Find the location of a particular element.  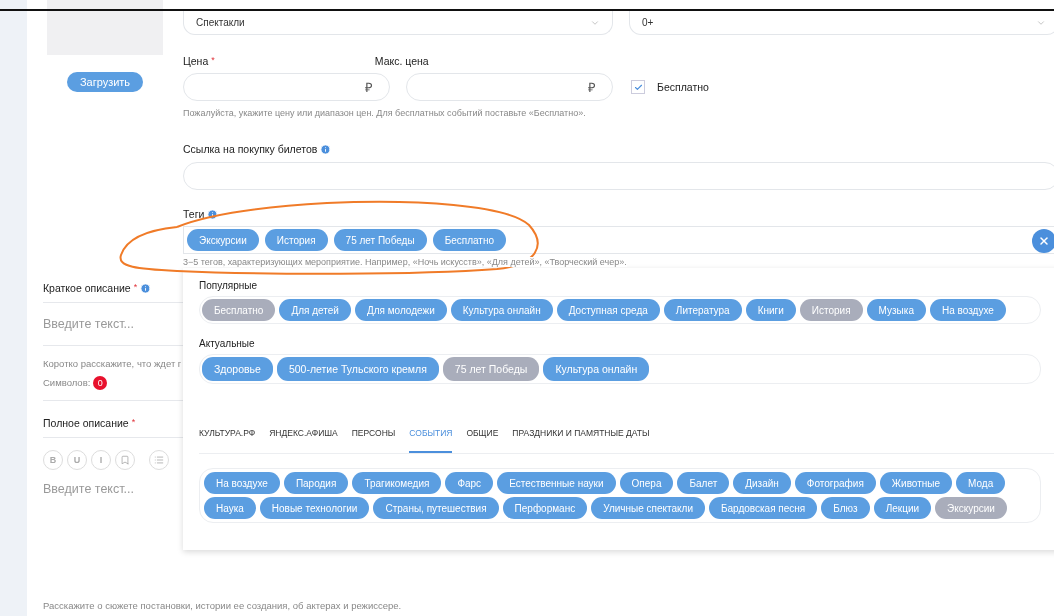

tag-chip: Фарс is located at coordinates (469, 483).